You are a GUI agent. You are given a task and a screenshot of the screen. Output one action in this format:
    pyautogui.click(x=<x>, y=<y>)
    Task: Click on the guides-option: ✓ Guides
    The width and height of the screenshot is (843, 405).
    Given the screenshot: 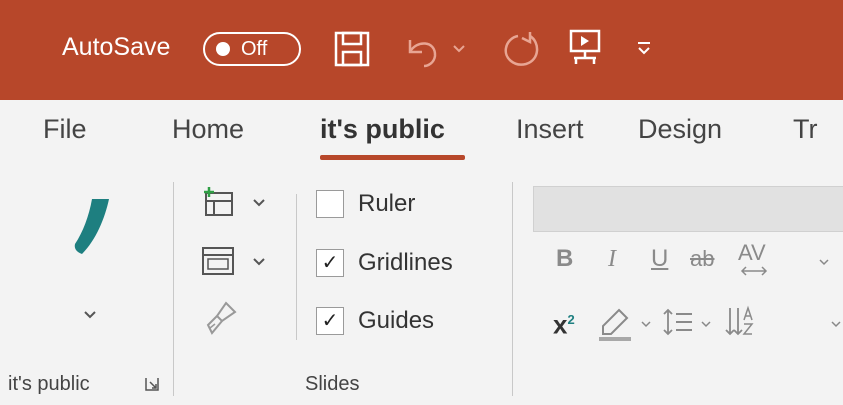 What is the action you would take?
    pyautogui.click(x=375, y=321)
    